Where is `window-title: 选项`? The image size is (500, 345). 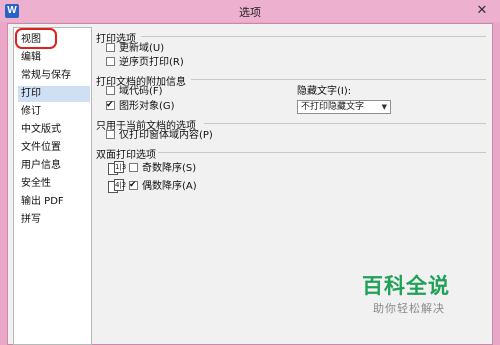 window-title: 选项 is located at coordinates (250, 12).